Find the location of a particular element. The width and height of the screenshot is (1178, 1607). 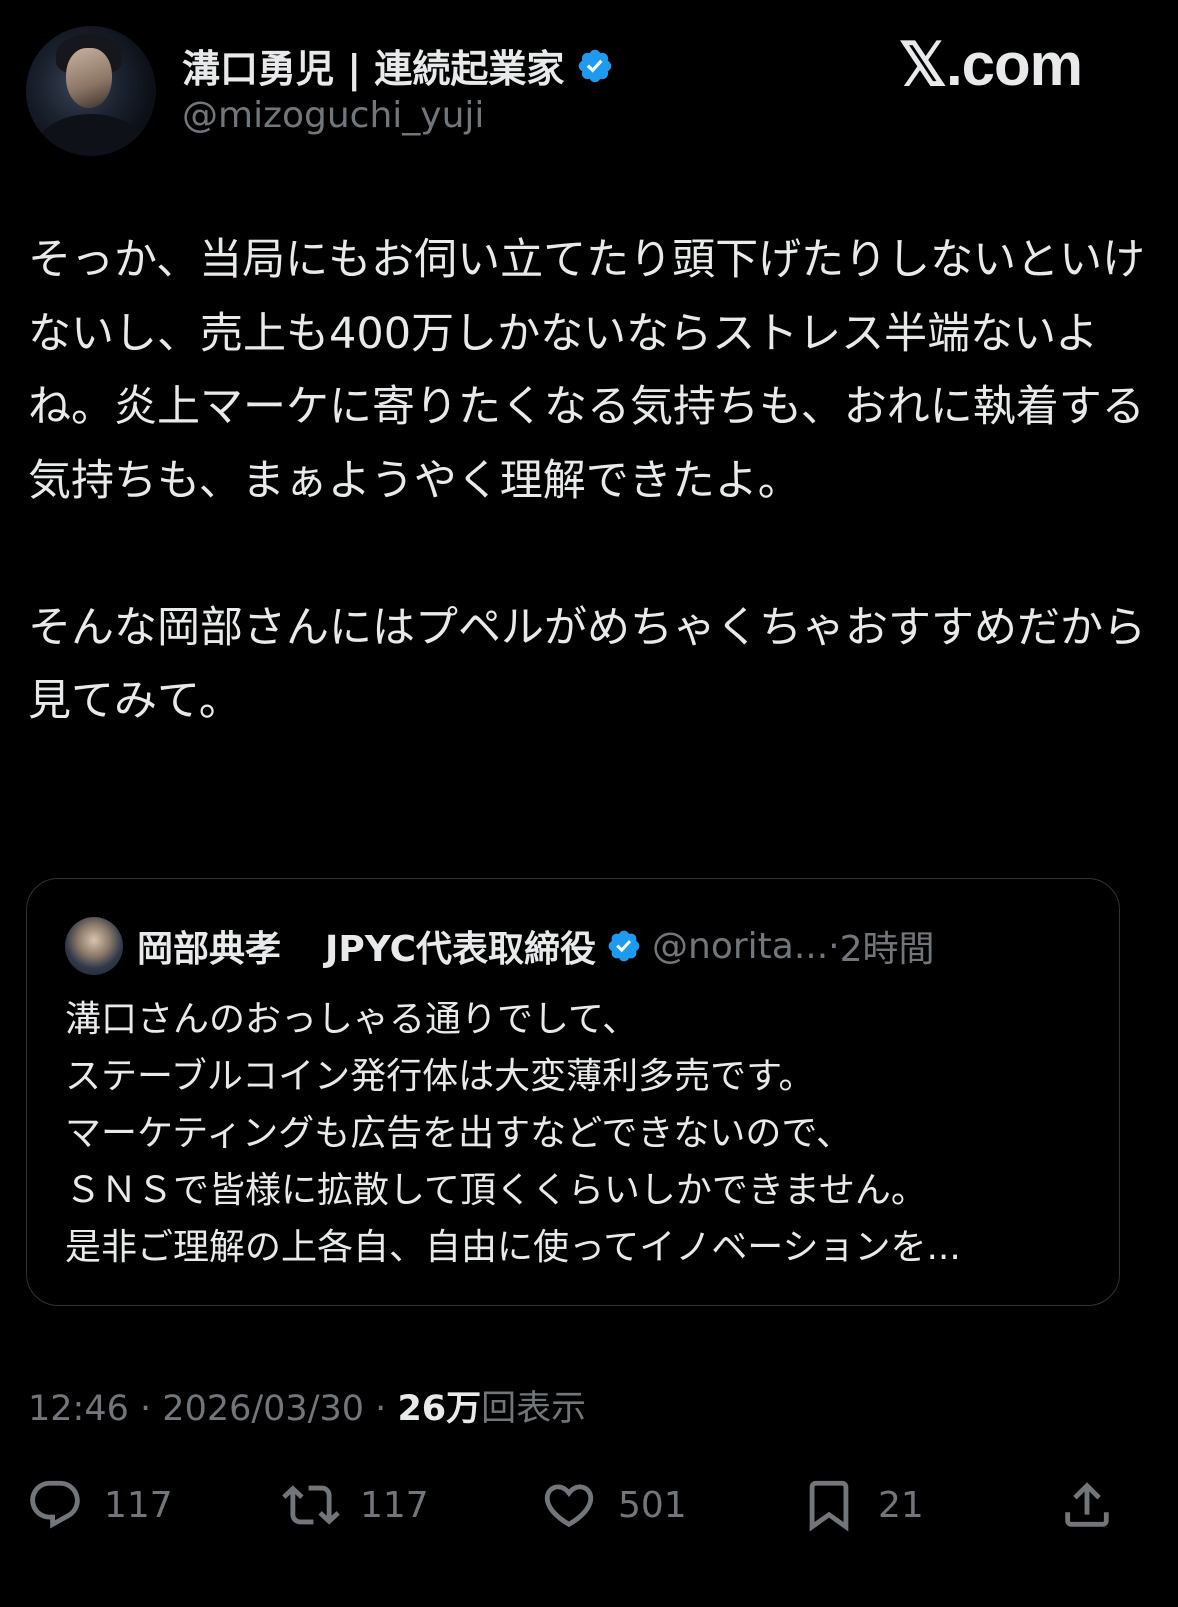

share-icon is located at coordinates (1087, 1504).